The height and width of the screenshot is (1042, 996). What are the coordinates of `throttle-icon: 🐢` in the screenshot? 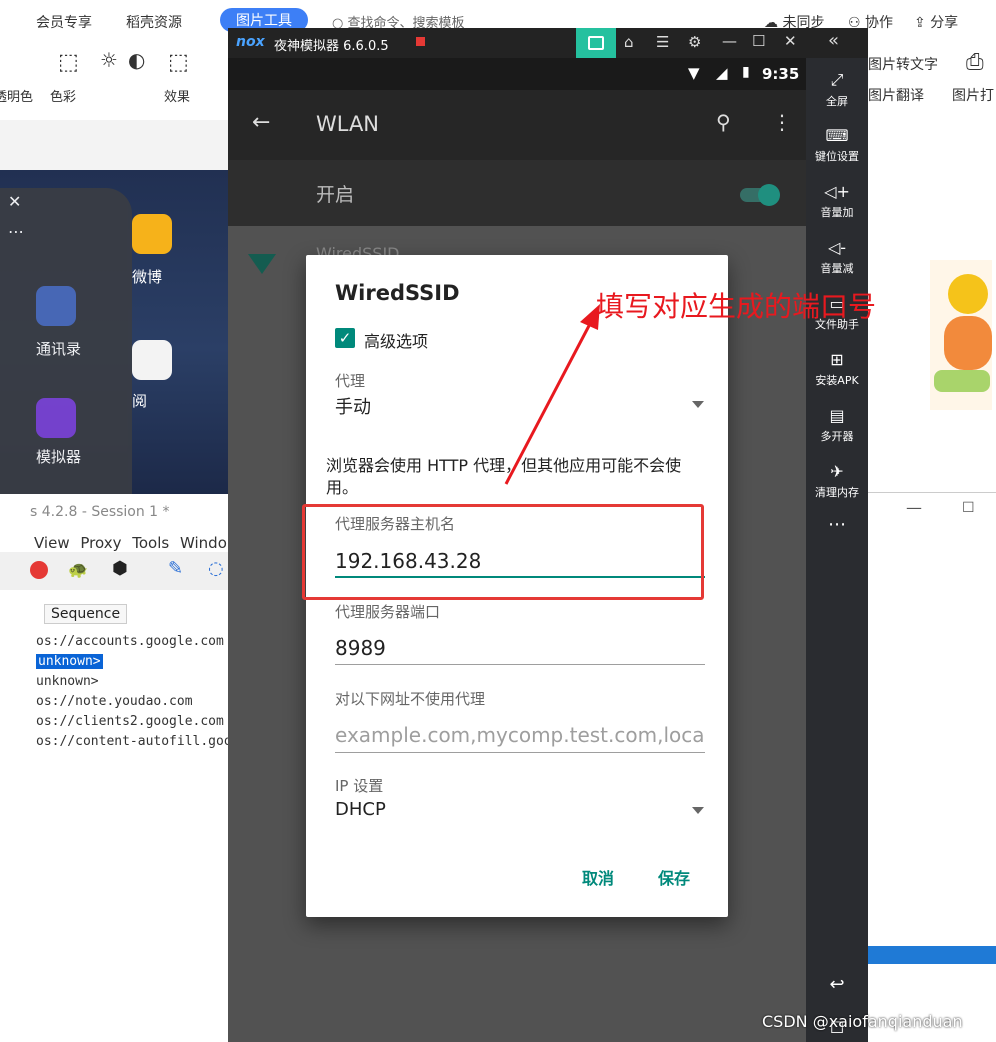 It's located at (78, 569).